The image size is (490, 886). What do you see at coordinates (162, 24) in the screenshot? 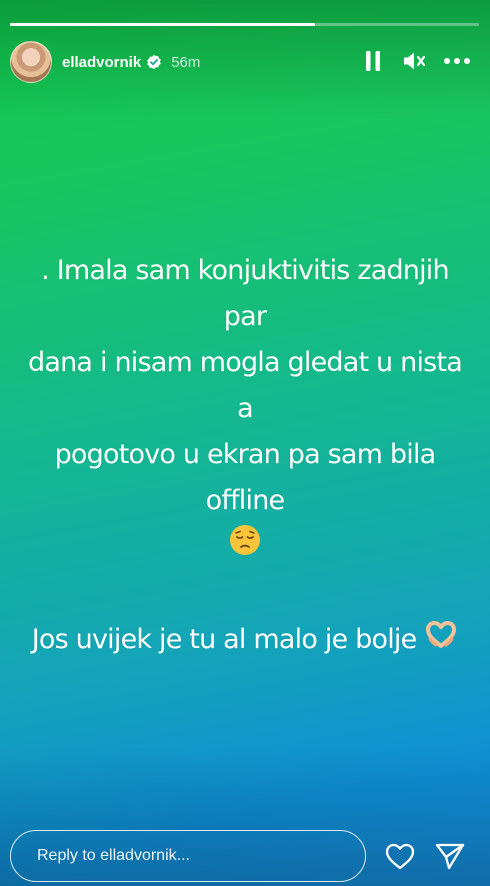
I see `story-progress-fill` at bounding box center [162, 24].